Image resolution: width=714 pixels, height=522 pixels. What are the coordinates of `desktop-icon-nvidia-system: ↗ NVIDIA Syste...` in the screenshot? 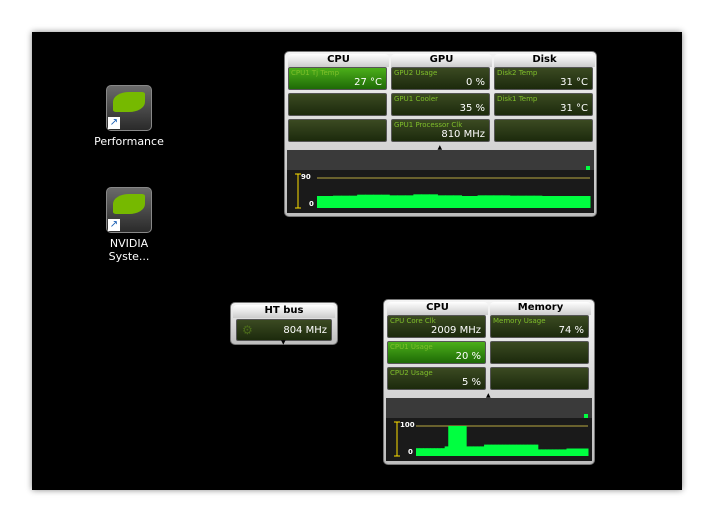 It's located at (129, 225).